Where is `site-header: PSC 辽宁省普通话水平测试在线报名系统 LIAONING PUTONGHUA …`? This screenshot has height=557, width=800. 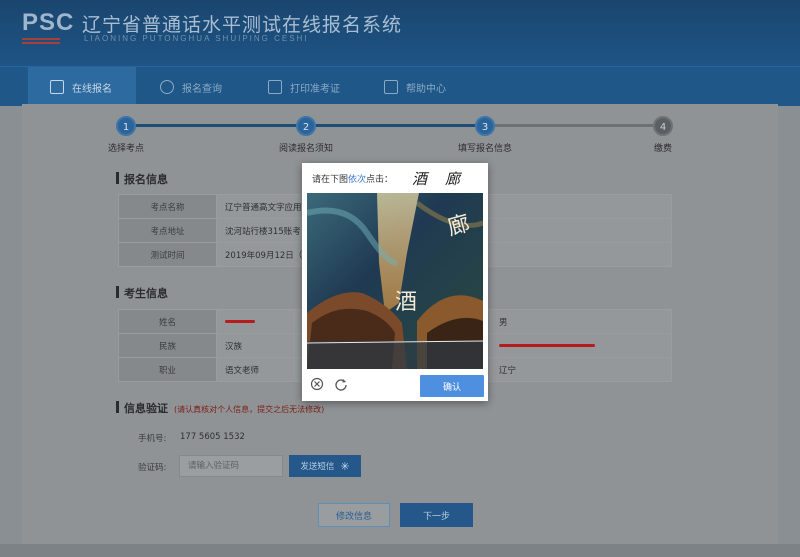
site-header: PSC 辽宁省普通话水平测试在线报名系统 LIAONING PUTONGHUA … is located at coordinates (400, 33).